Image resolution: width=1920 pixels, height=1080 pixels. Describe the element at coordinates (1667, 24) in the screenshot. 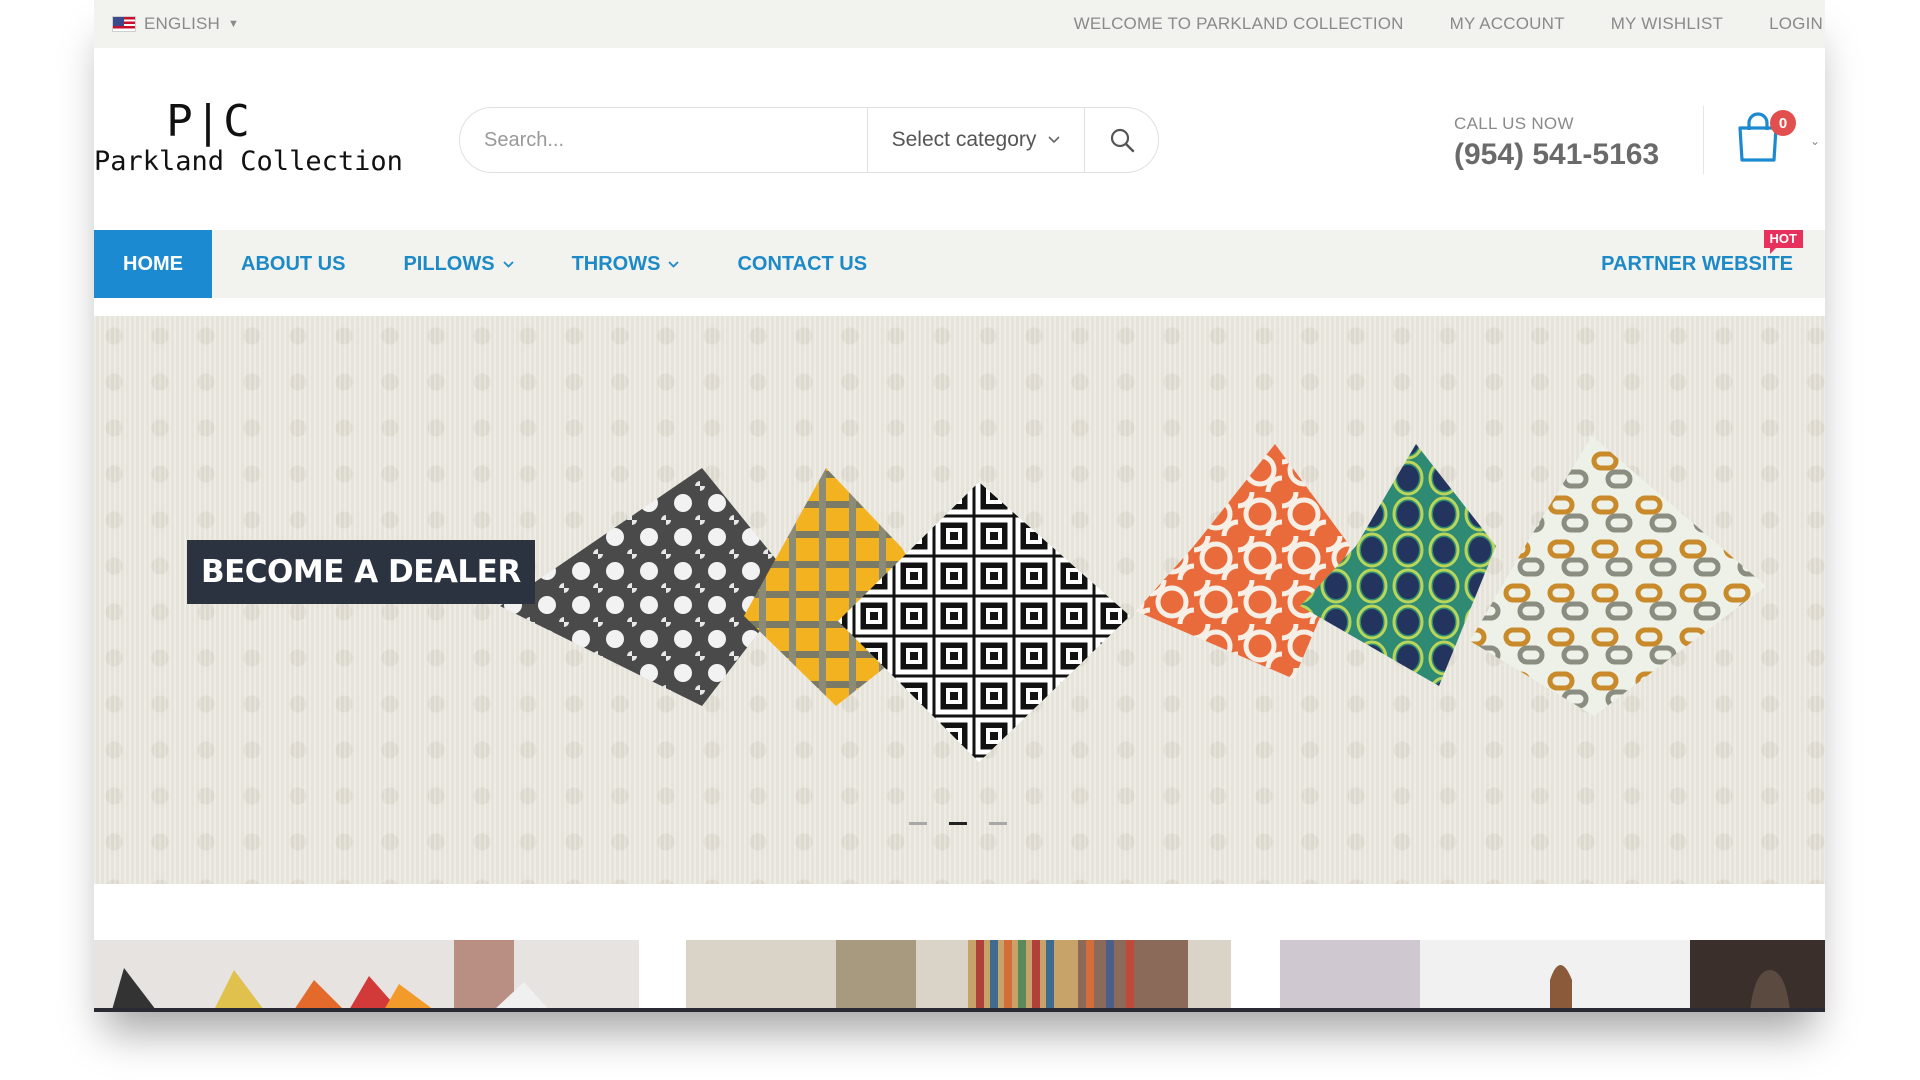

I see `my-wishlist-link: MY WISHLIST` at that location.